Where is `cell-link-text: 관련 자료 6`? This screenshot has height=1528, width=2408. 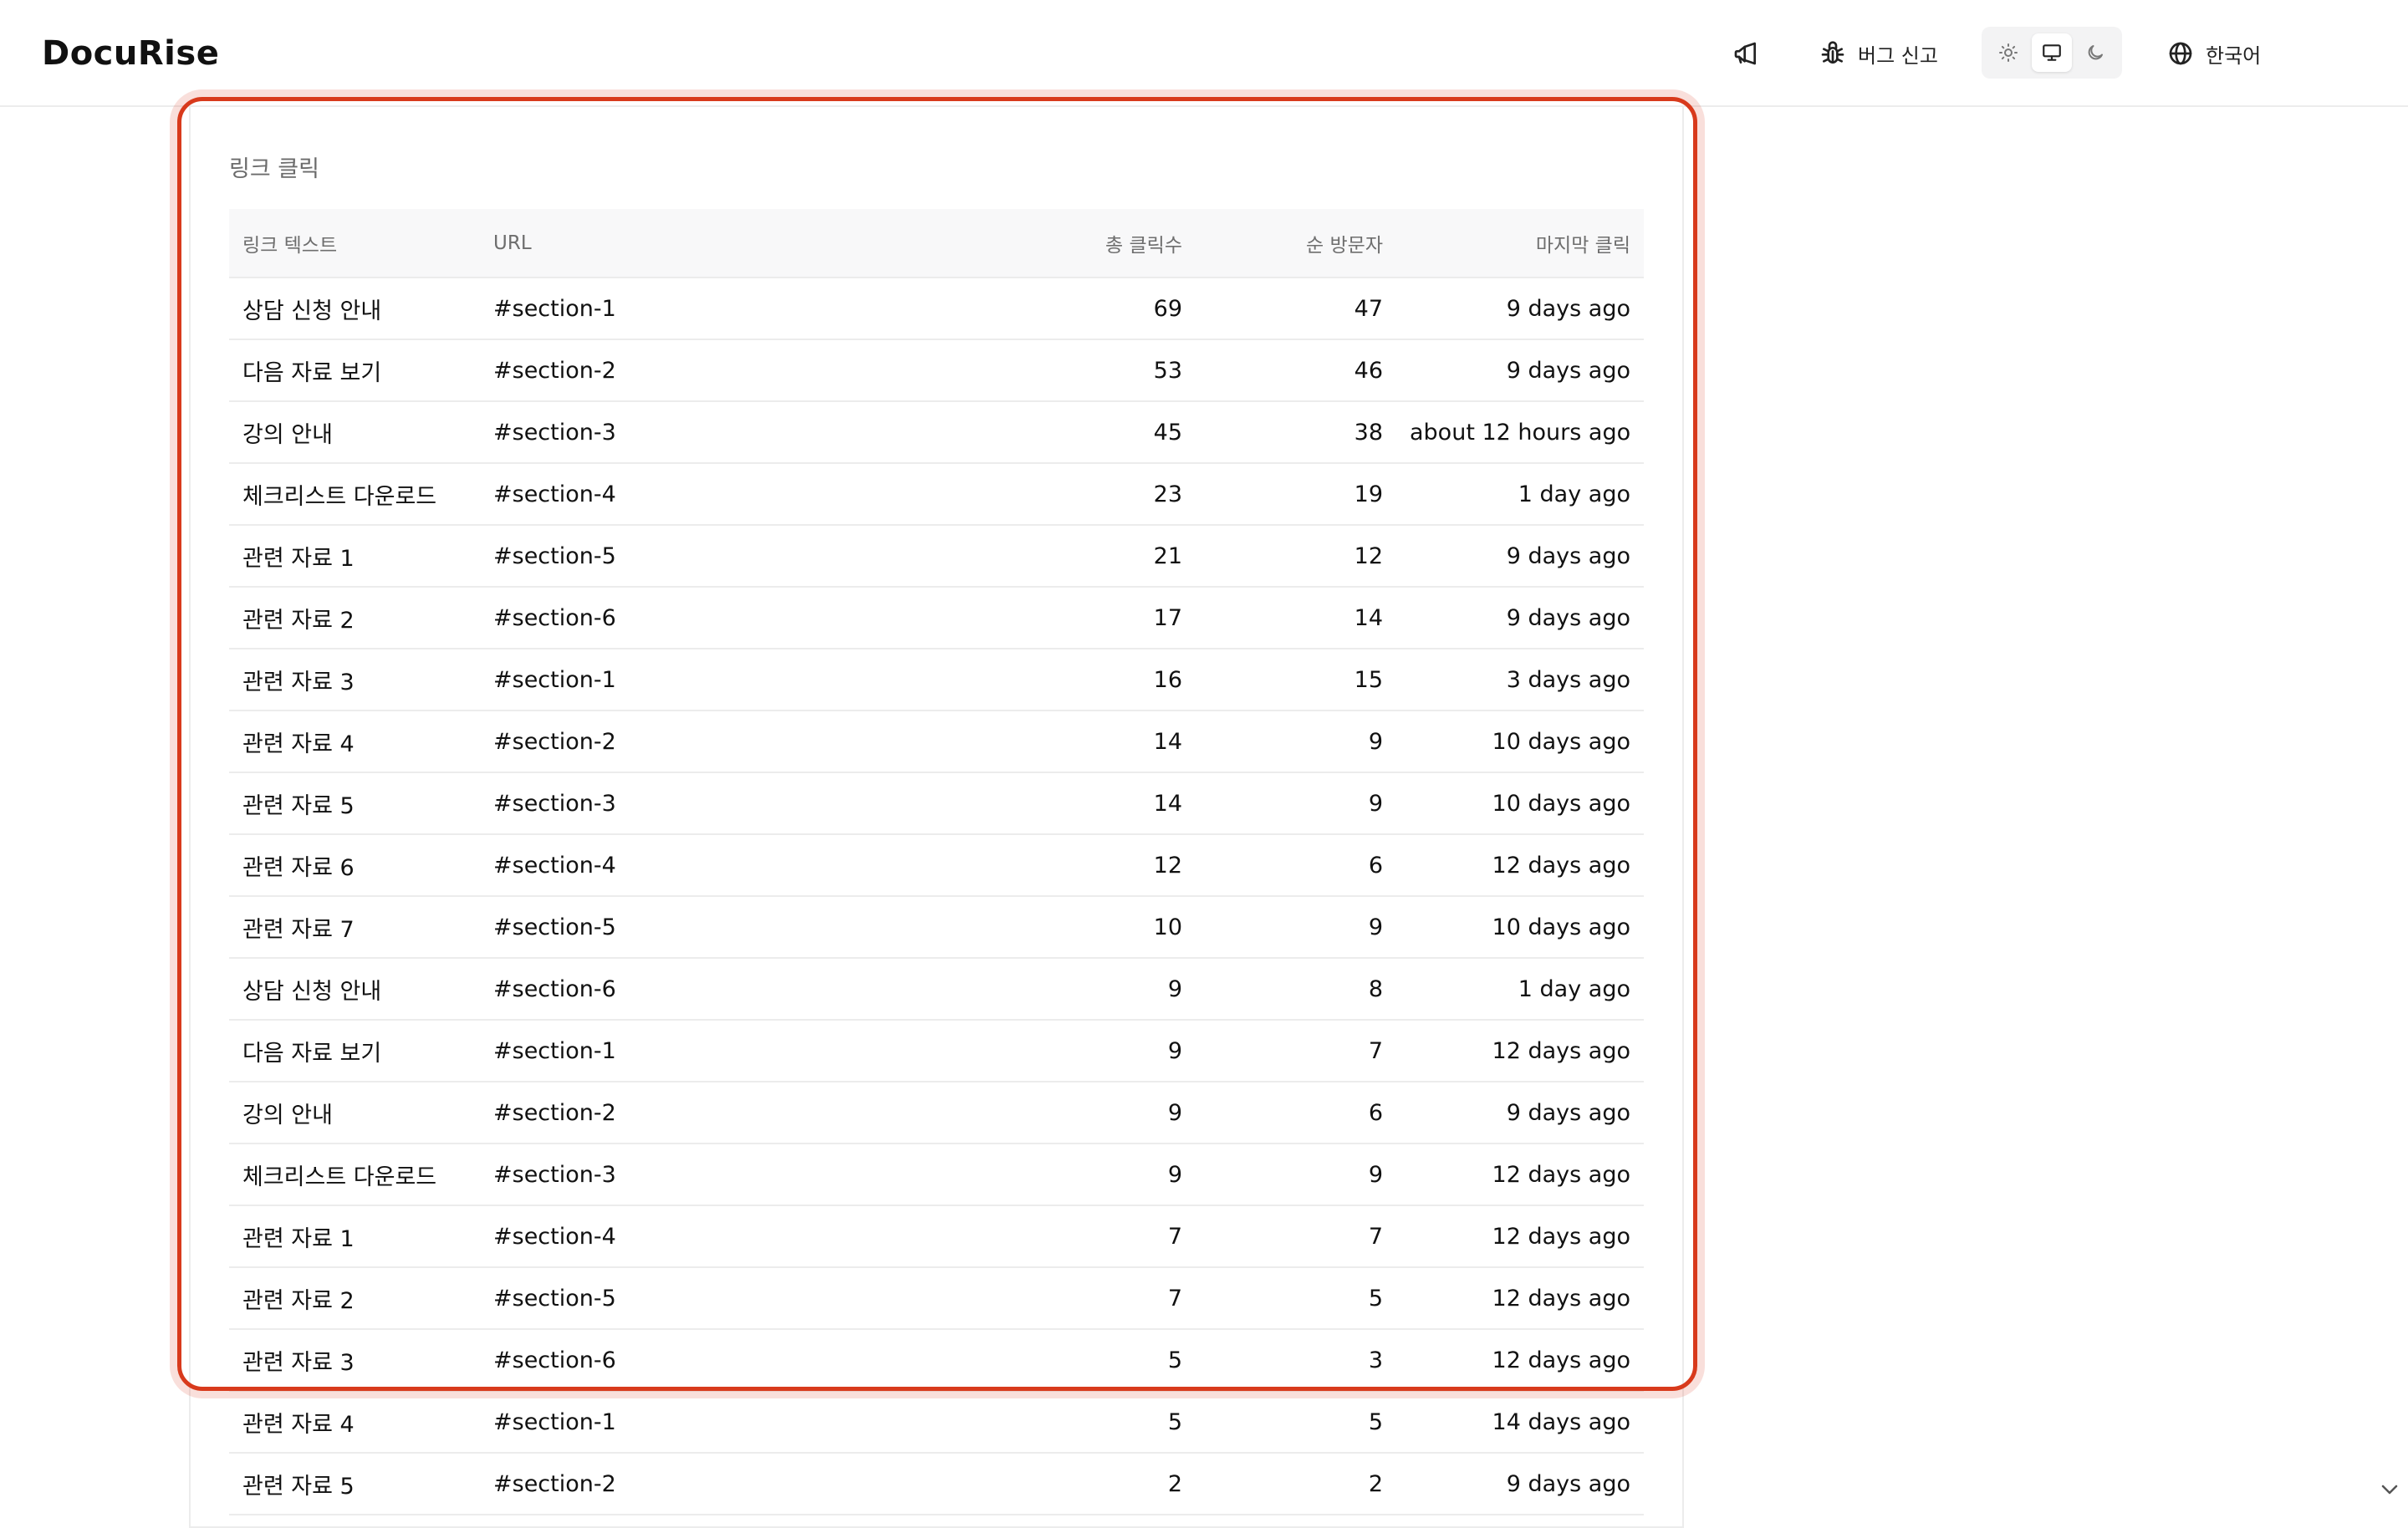
cell-link-text: 관련 자료 6 is located at coordinates (354, 866).